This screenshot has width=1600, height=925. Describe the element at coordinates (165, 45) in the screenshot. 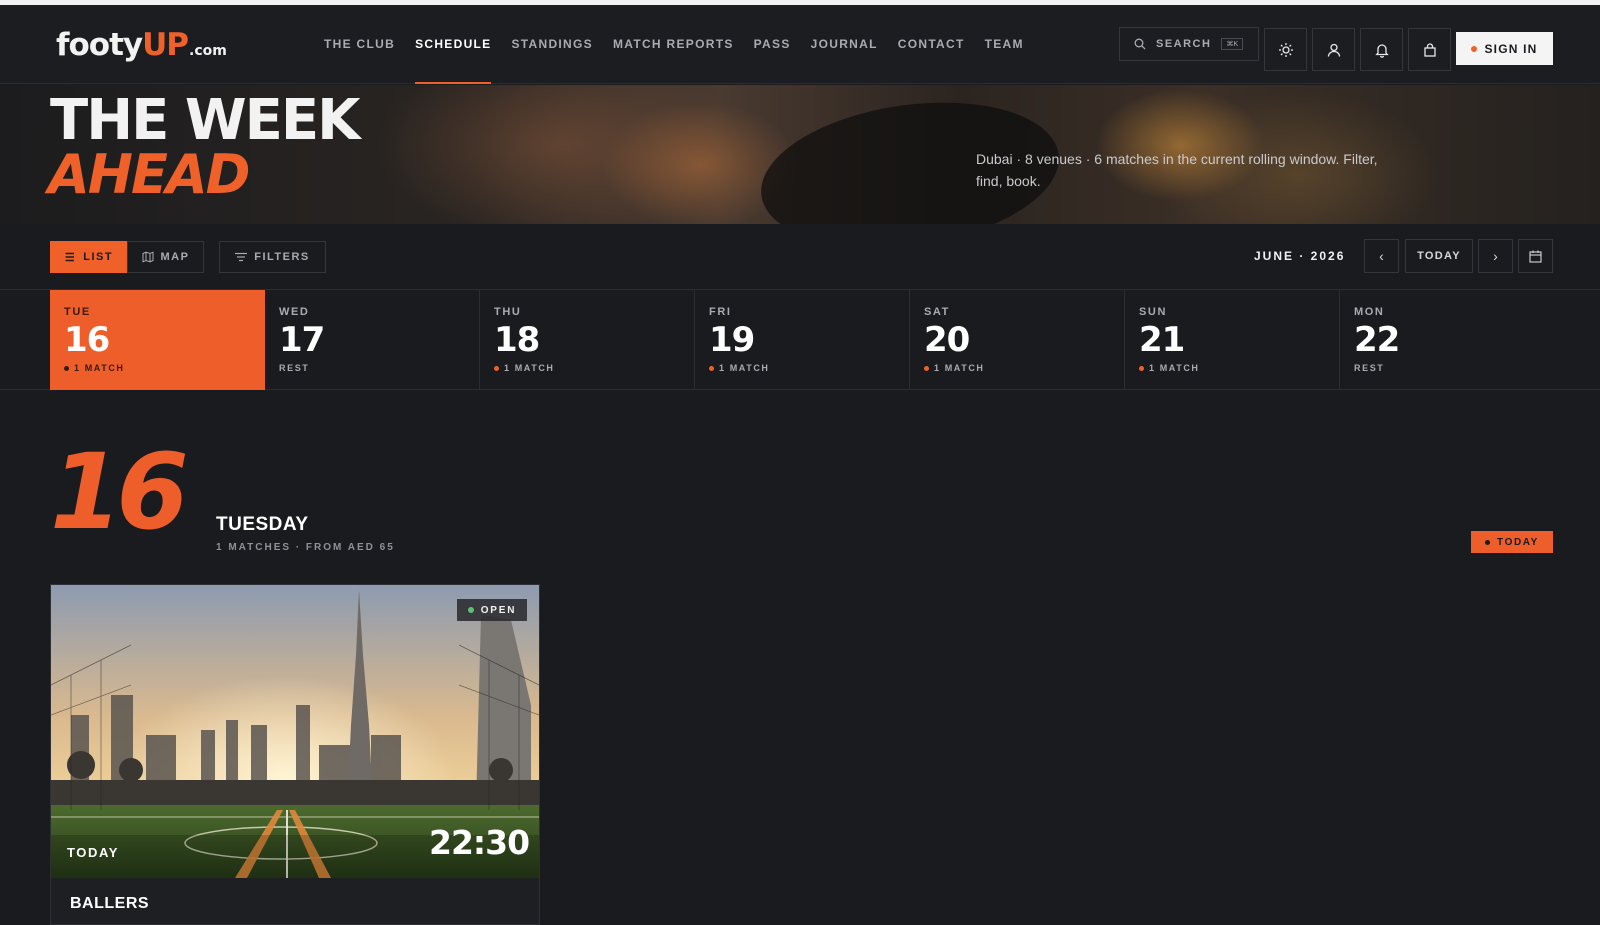

I see `logo-text-up: UP` at that location.